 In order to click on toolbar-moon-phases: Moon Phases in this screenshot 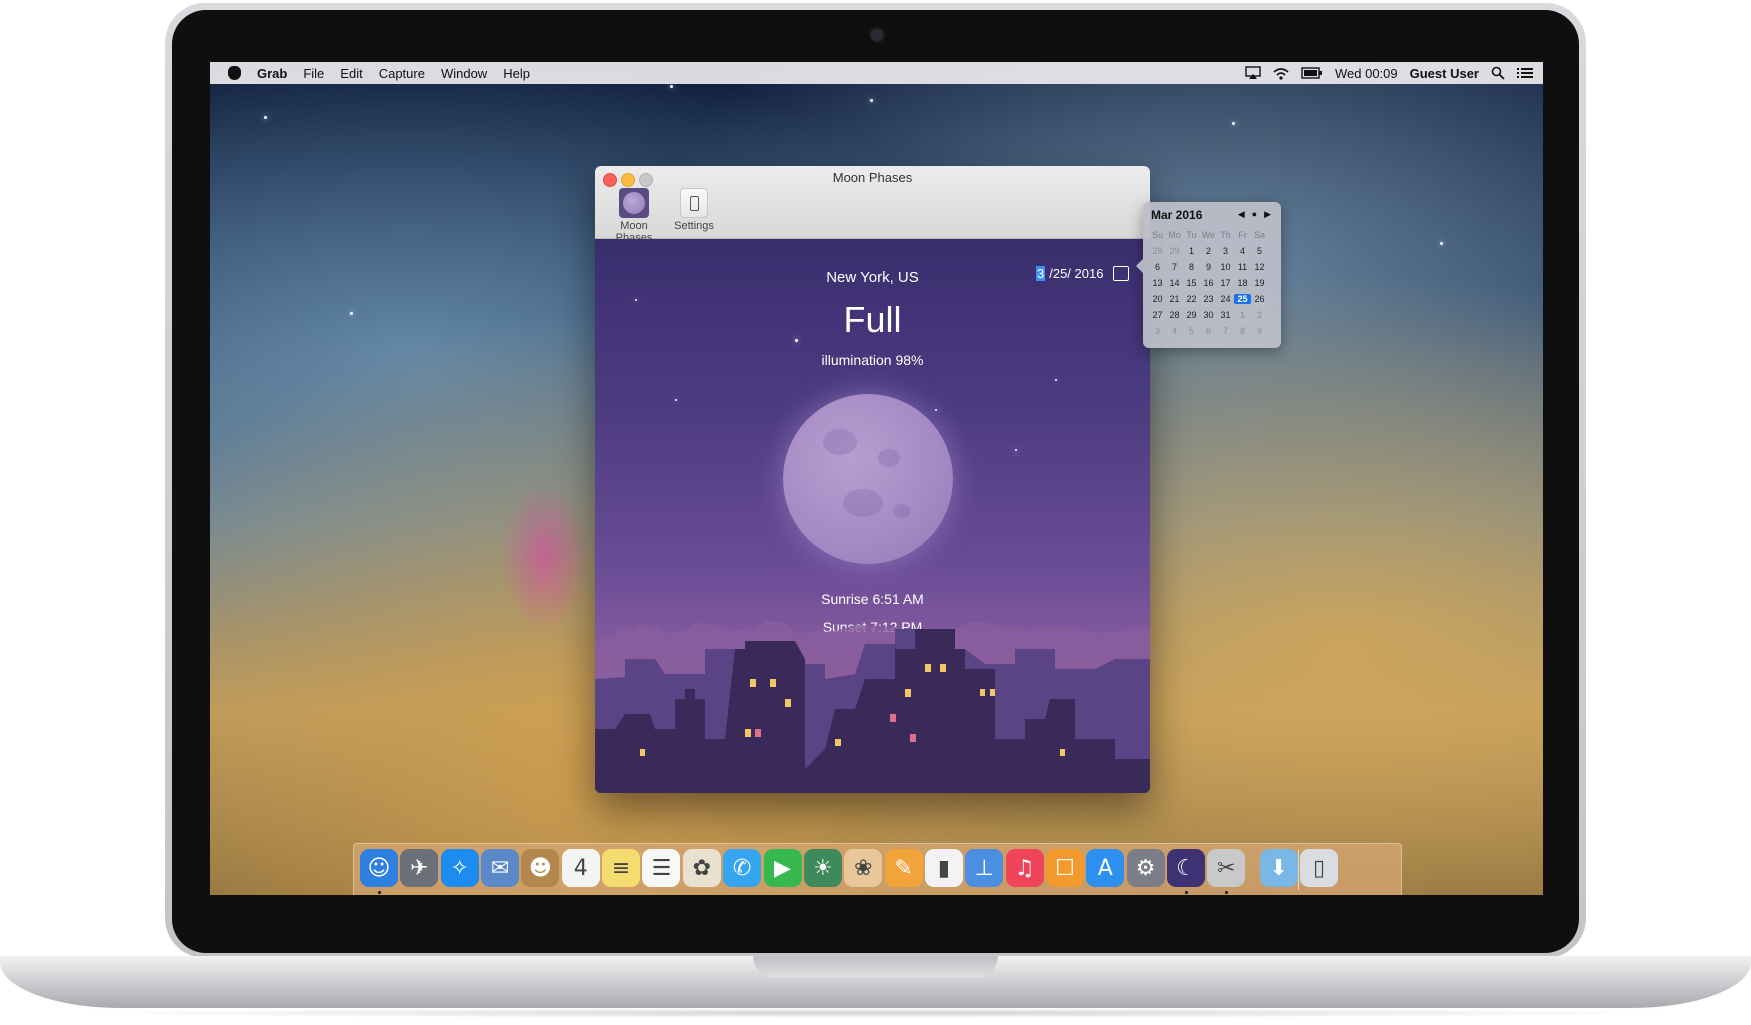, I will do `click(634, 216)`.